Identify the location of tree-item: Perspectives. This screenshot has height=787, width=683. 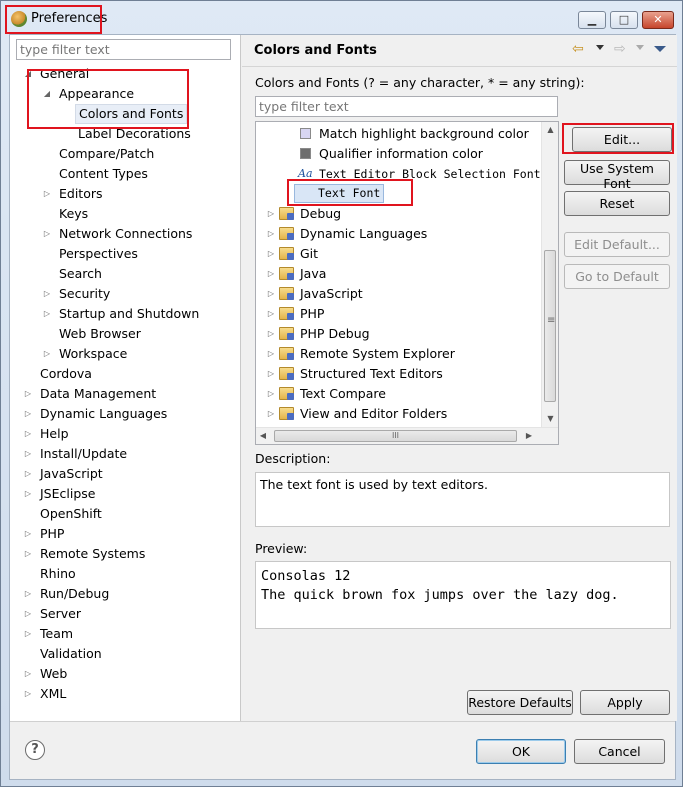
(125, 254).